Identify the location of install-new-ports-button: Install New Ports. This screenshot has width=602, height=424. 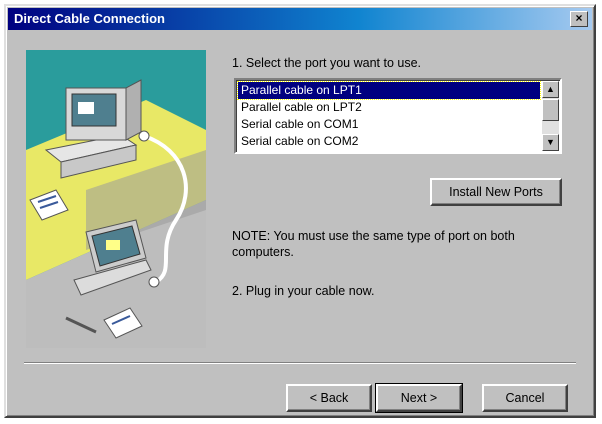
(496, 192).